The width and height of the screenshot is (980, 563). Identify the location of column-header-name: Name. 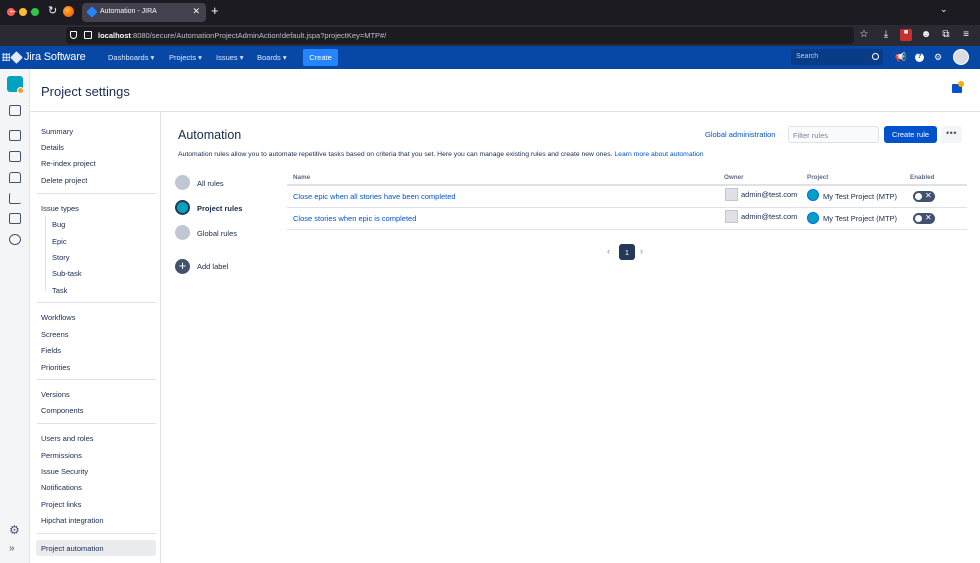
(301, 177).